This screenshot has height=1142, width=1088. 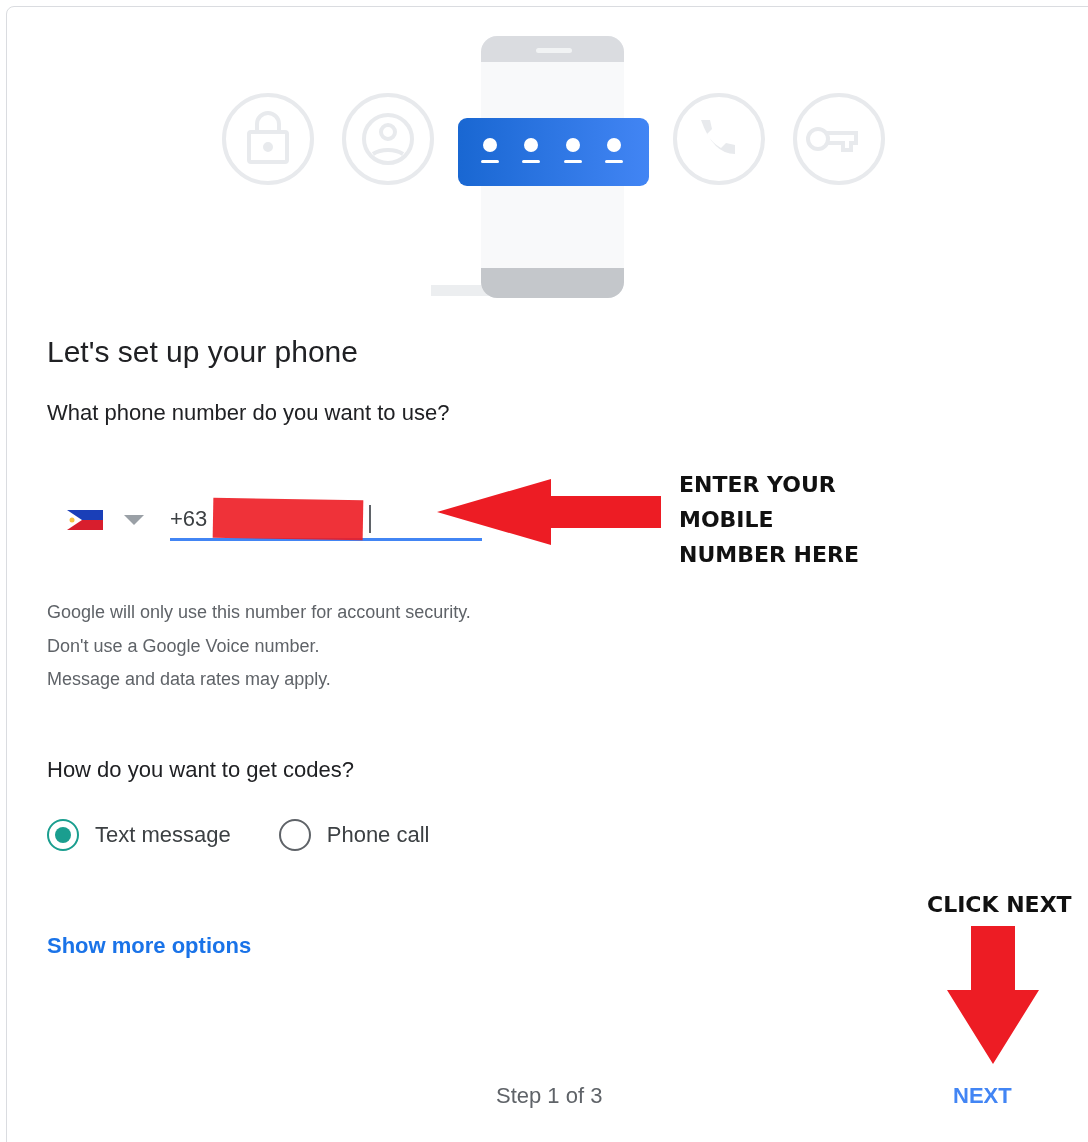 What do you see at coordinates (189, 679) in the screenshot?
I see `helper-text: Message and data rates may apply.` at bounding box center [189, 679].